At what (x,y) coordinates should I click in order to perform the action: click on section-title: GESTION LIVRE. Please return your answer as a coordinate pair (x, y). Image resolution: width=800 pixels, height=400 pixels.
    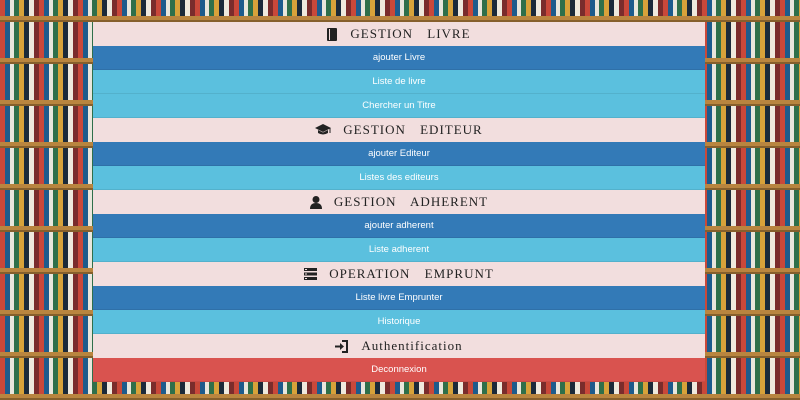
    Looking at the image, I should click on (410, 33).